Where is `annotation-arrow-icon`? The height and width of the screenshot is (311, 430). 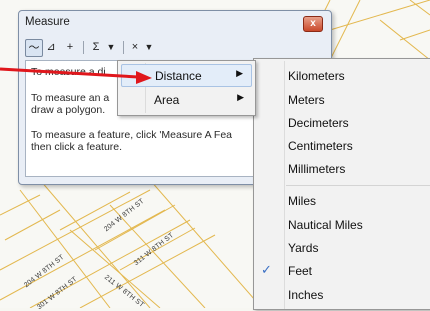 annotation-arrow-icon is located at coordinates (76, 75).